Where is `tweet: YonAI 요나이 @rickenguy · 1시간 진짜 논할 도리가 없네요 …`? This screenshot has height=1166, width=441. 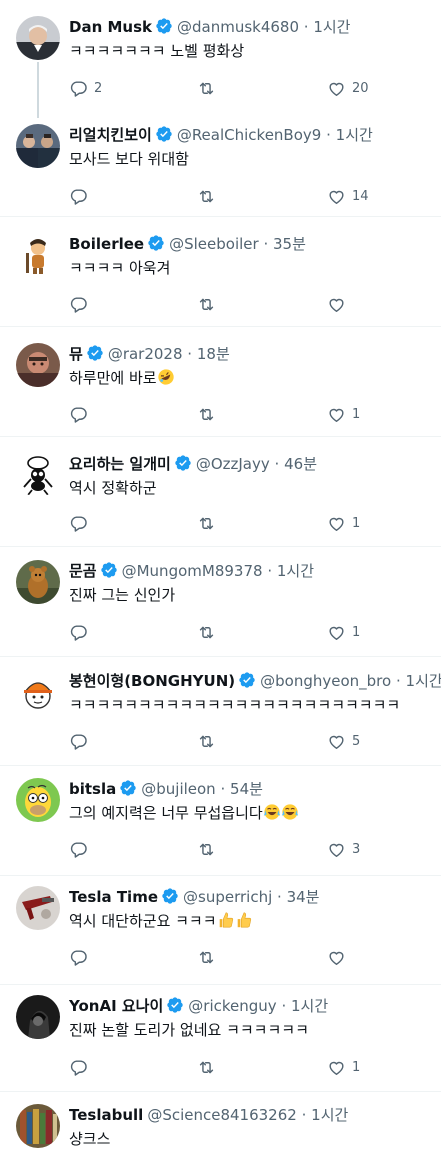
tweet: YonAI 요나이 @rickenguy · 1시간 진짜 논할 도리가 없네요 … is located at coordinates (220, 1038).